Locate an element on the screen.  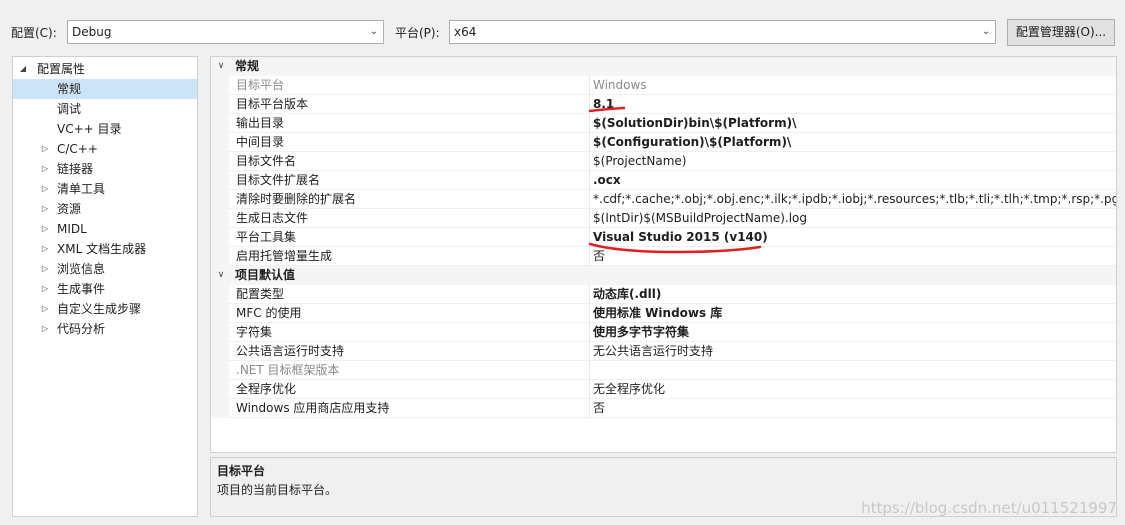
collapse-triangle-icon: ◢ is located at coordinates (23, 69).